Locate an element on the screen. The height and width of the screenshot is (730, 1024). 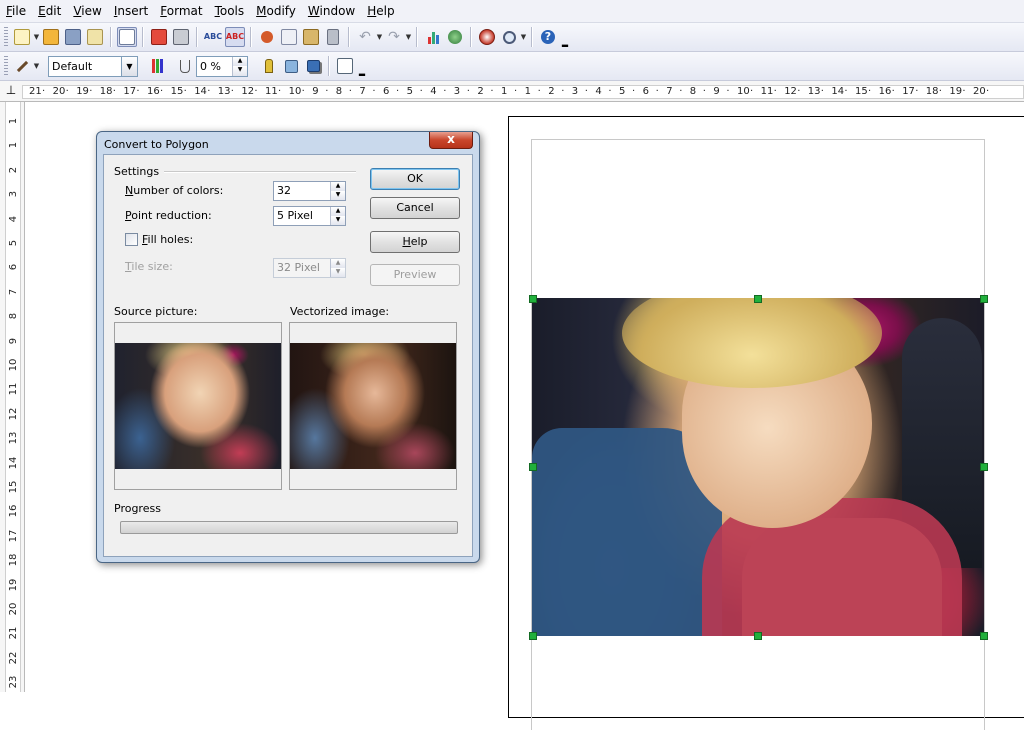
clone-formatting-button is located at coordinates (333, 37).